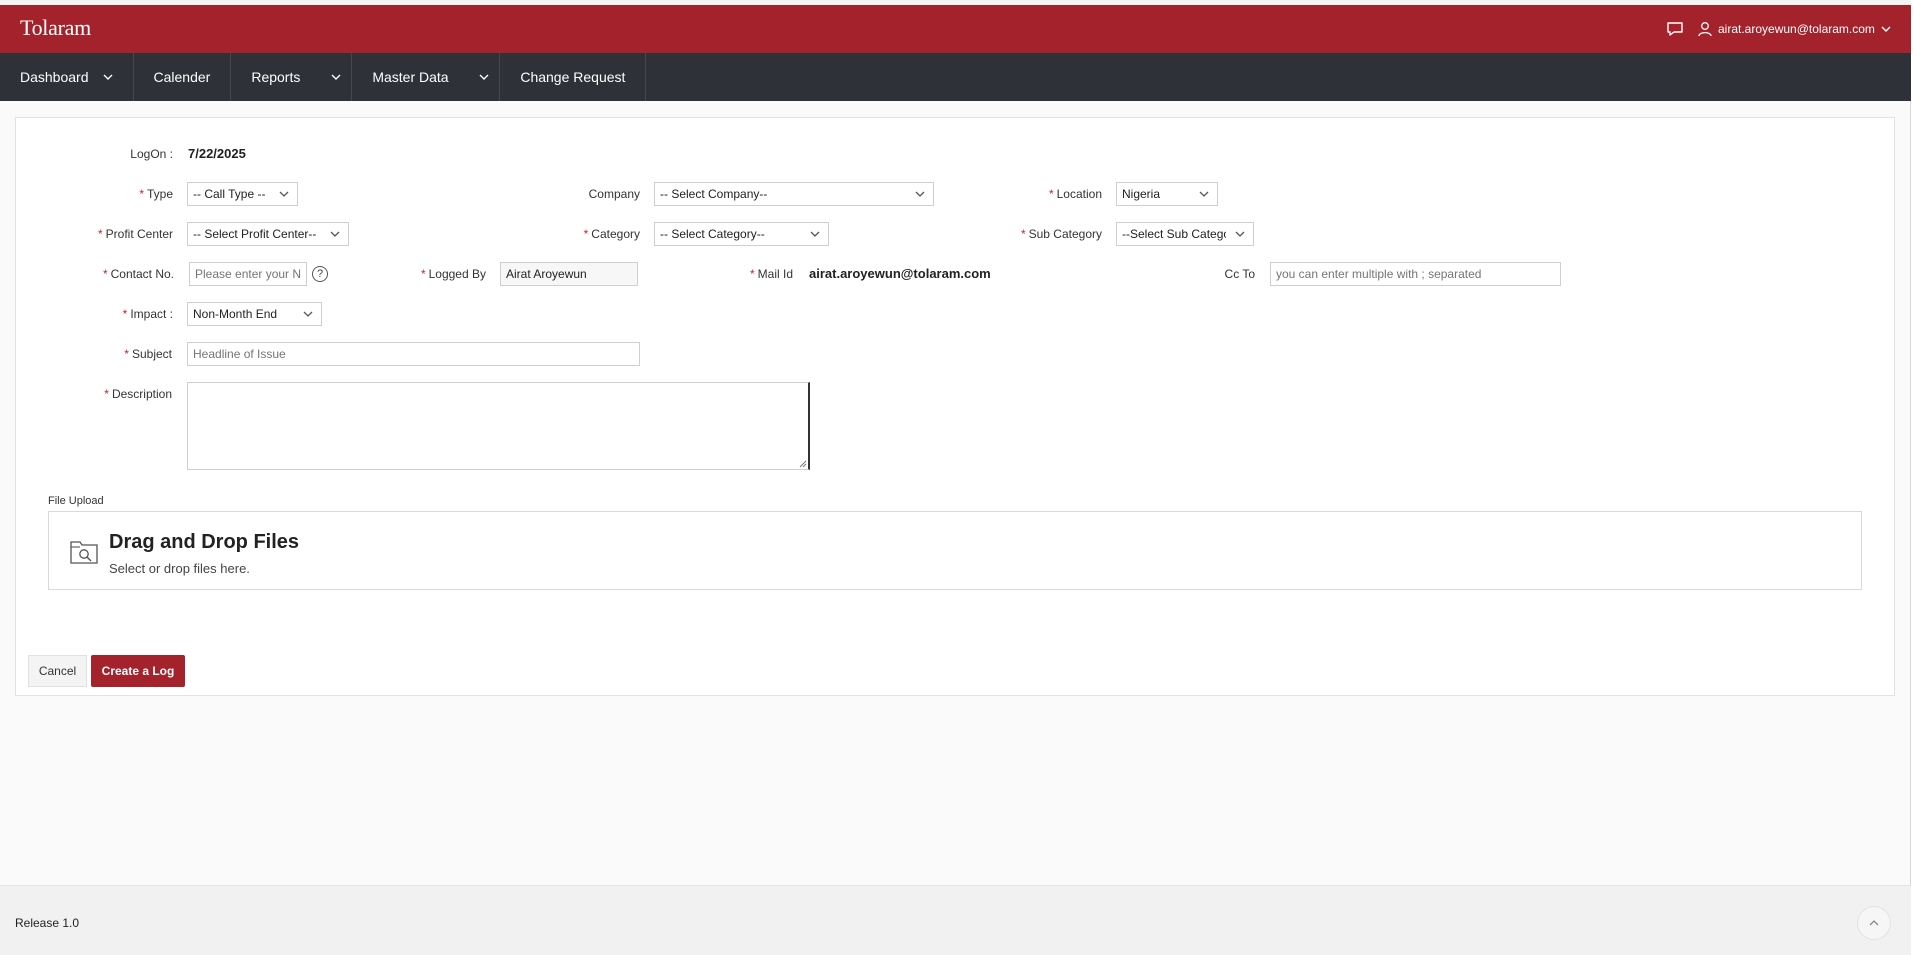 The height and width of the screenshot is (955, 1914). What do you see at coordinates (235, 314) in the screenshot?
I see `impact-value: Non-Month End` at bounding box center [235, 314].